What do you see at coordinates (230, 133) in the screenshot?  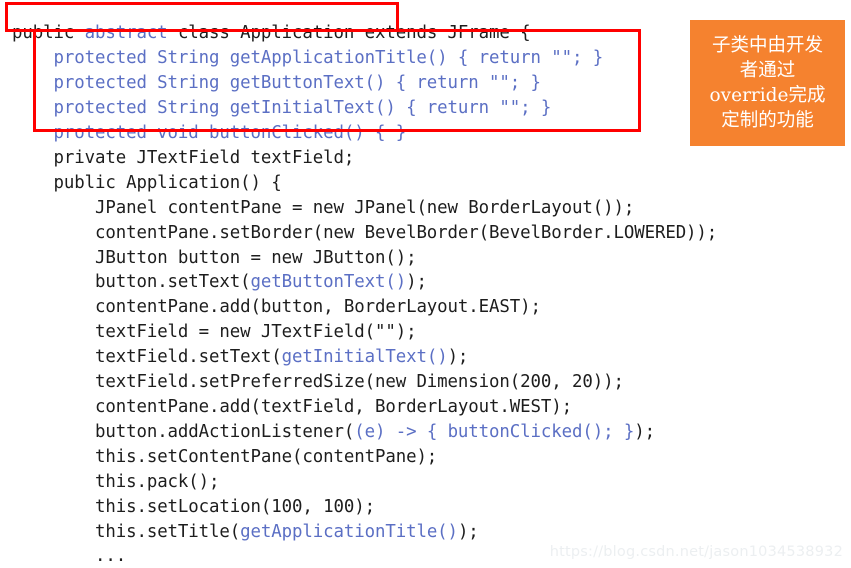 I see `code-token: protected void buttonClicked() { }` at bounding box center [230, 133].